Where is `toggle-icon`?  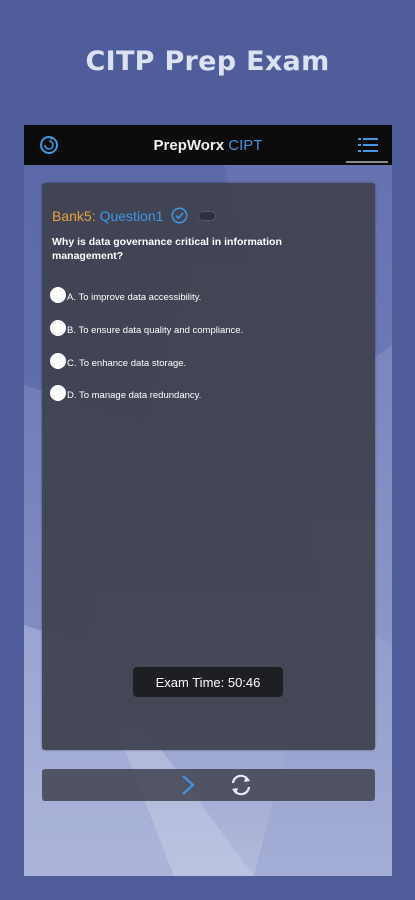
toggle-icon is located at coordinates (207, 215).